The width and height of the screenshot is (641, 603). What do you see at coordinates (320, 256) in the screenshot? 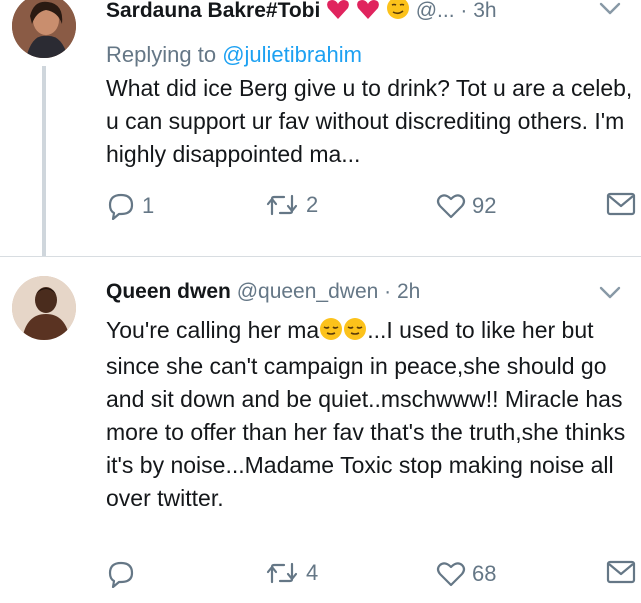
I see `tweet-divider` at bounding box center [320, 256].